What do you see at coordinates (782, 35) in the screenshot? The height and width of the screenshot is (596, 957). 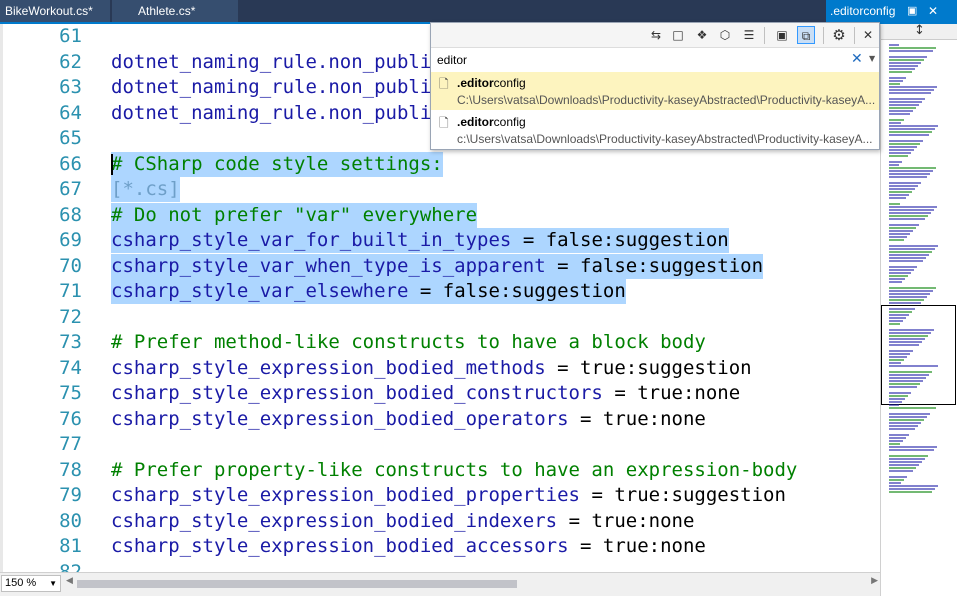 I see `collapse-all-icon: ▣` at bounding box center [782, 35].